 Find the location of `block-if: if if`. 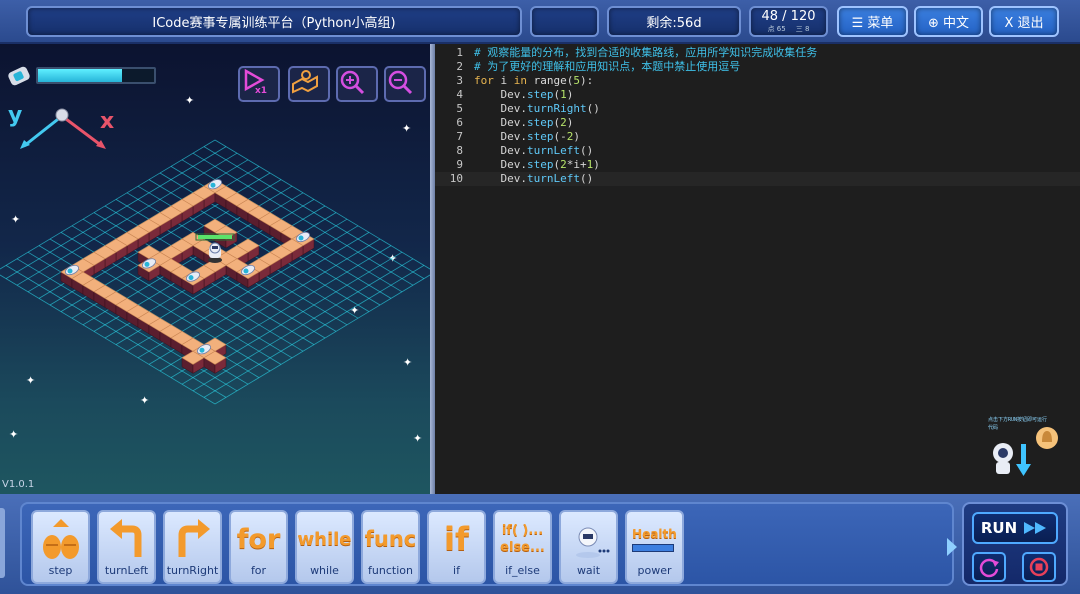

block-if: if if is located at coordinates (456, 547).